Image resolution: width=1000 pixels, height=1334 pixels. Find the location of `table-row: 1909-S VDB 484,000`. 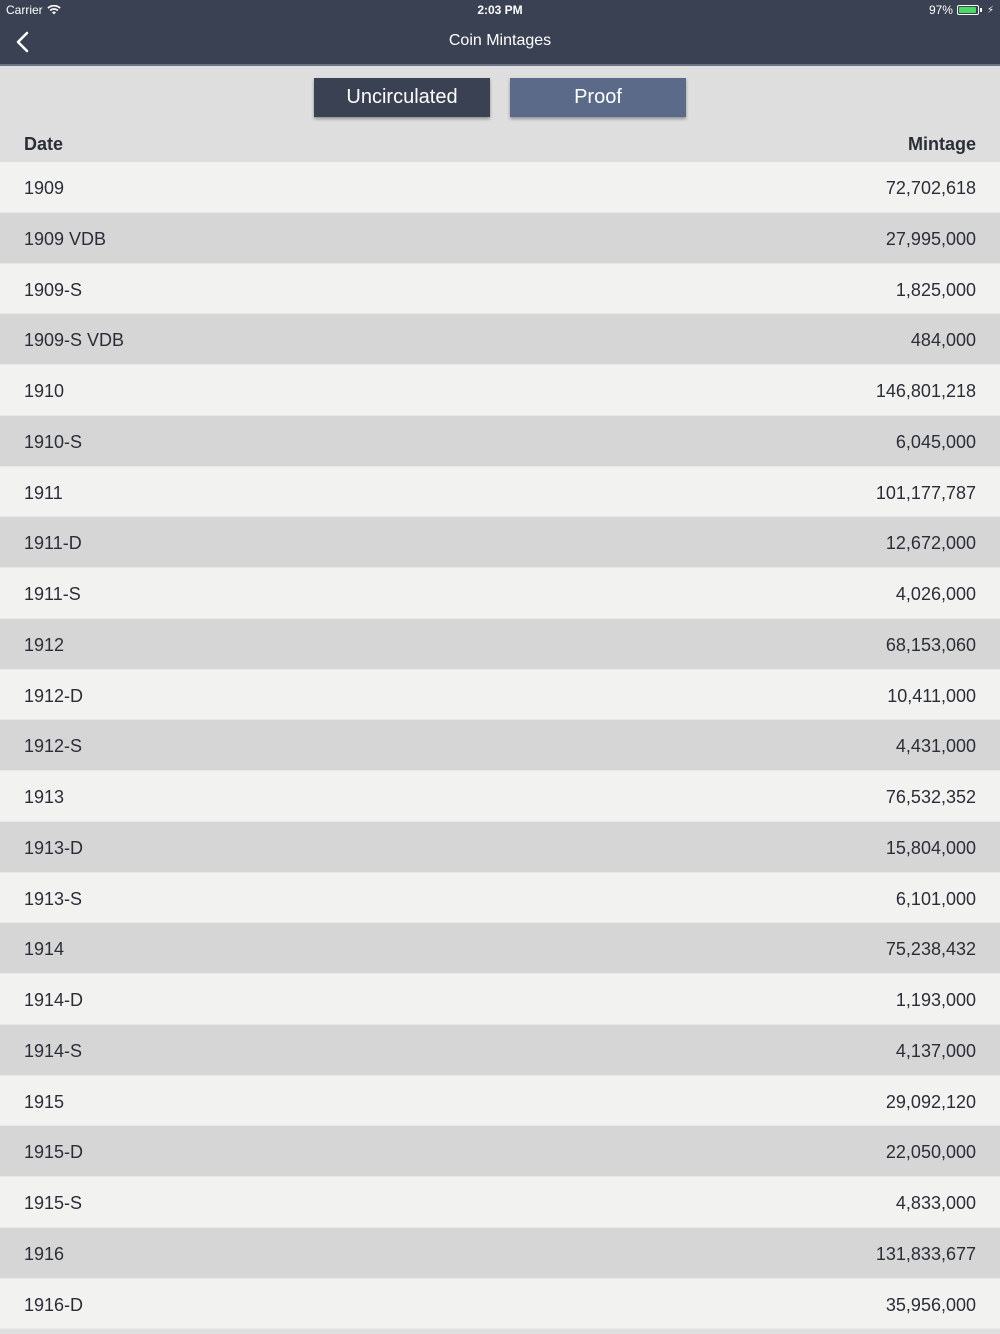

table-row: 1909-S VDB 484,000 is located at coordinates (500, 339).